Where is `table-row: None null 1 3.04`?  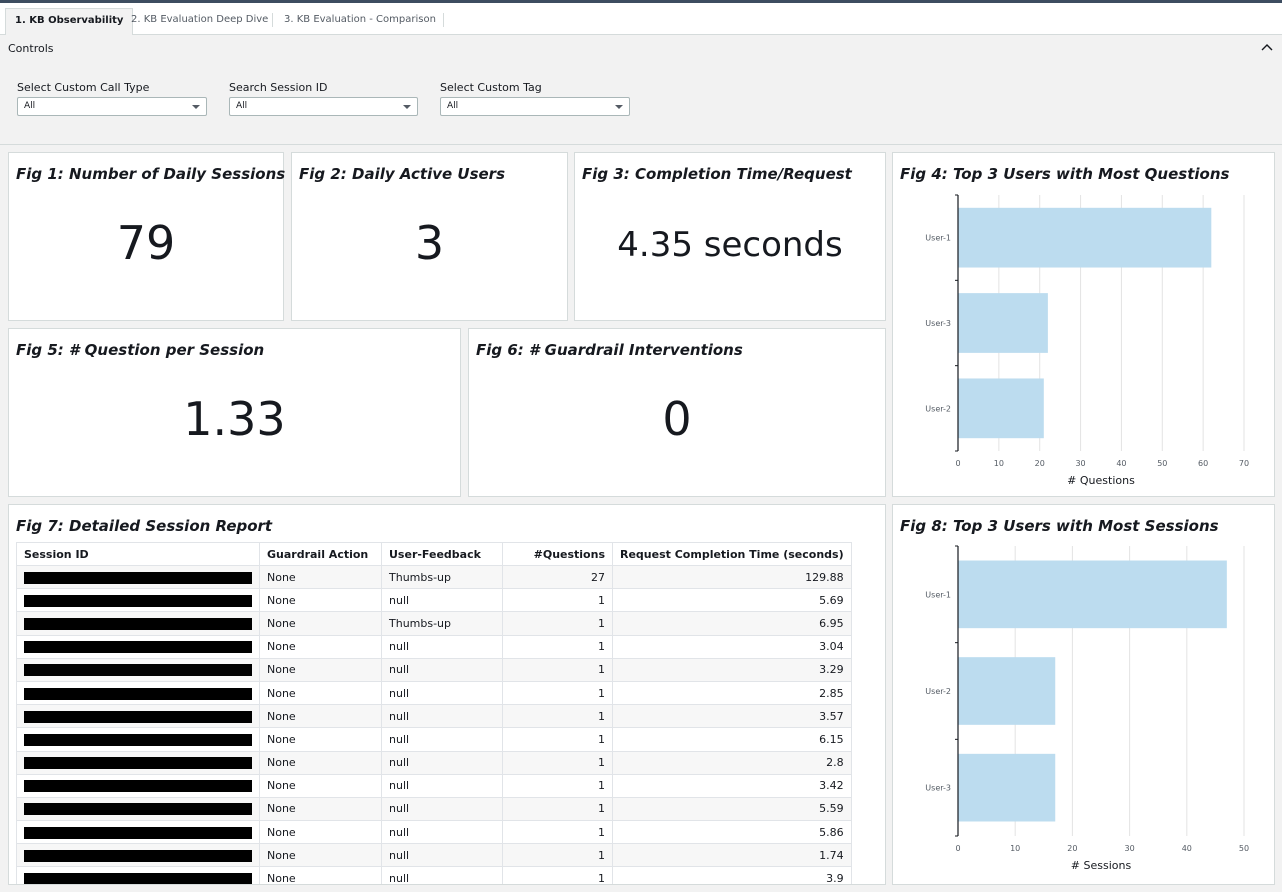 table-row: None null 1 3.04 is located at coordinates (434, 646).